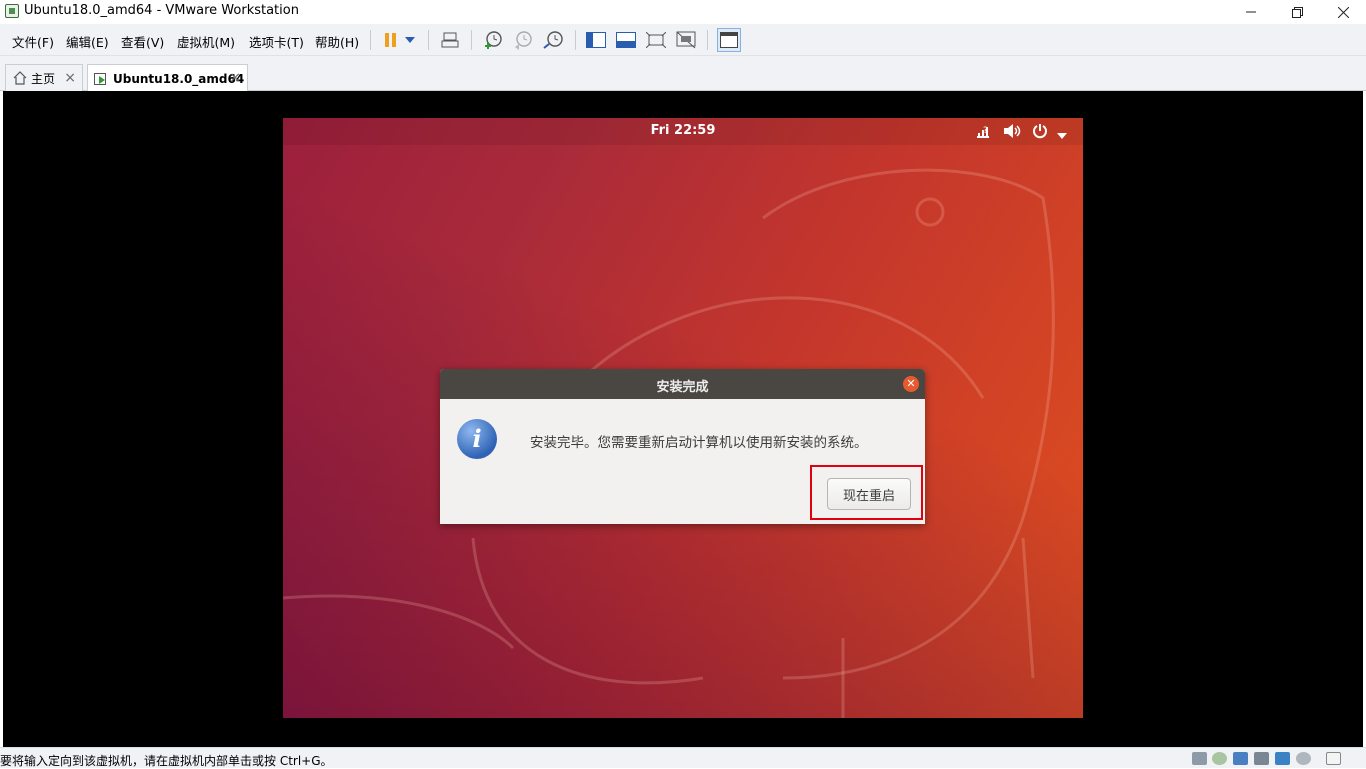 Image resolution: width=1366 pixels, height=769 pixels. Describe the element at coordinates (337, 41) in the screenshot. I see `menu-help: 帮助(H)` at that location.